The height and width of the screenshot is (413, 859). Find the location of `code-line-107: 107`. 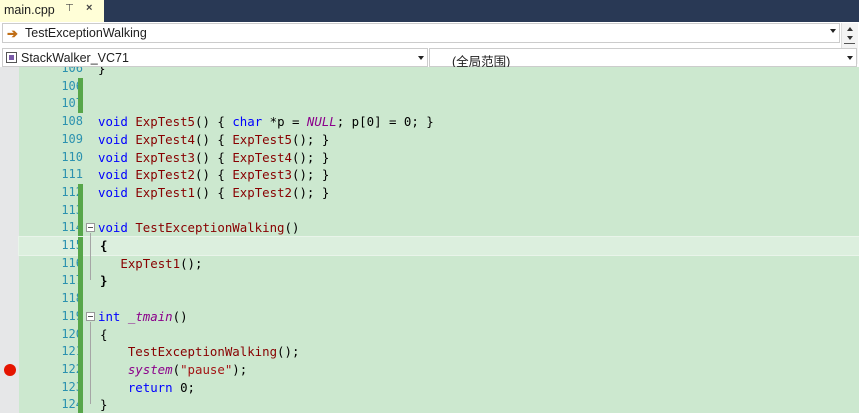

code-line-107: 107 is located at coordinates (439, 104).